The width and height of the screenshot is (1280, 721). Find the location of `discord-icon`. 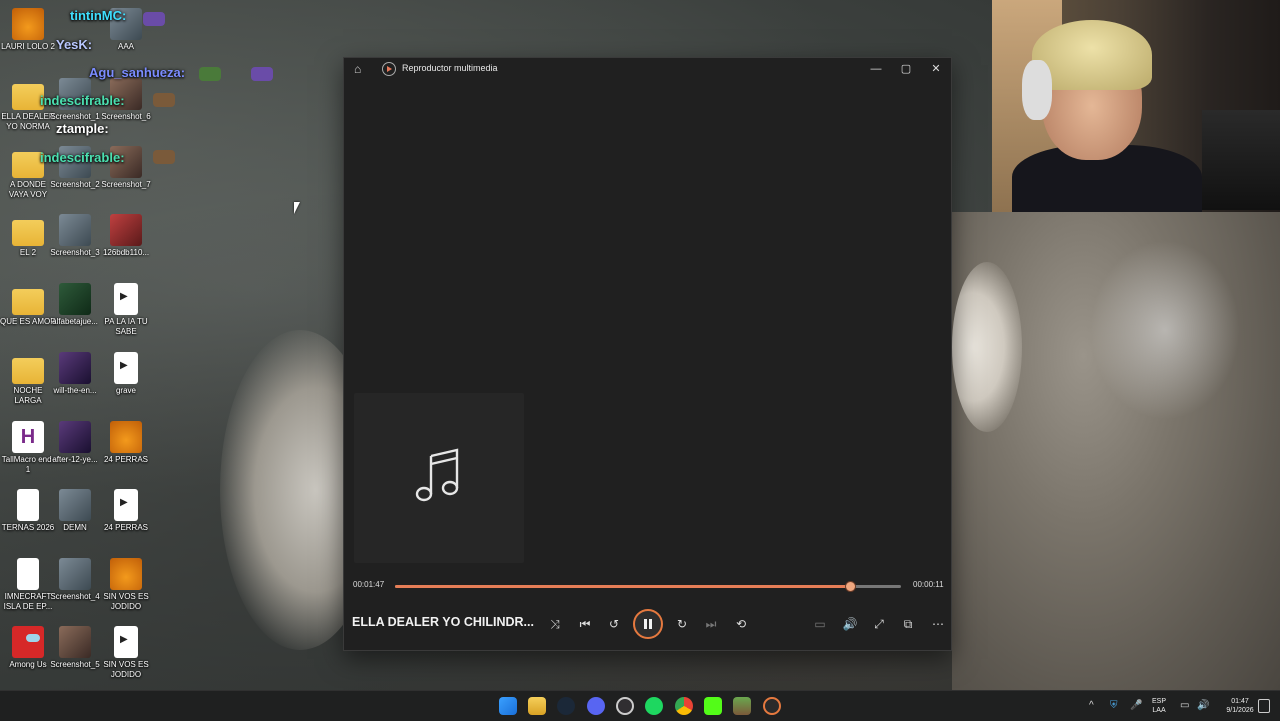

discord-icon is located at coordinates (596, 706).